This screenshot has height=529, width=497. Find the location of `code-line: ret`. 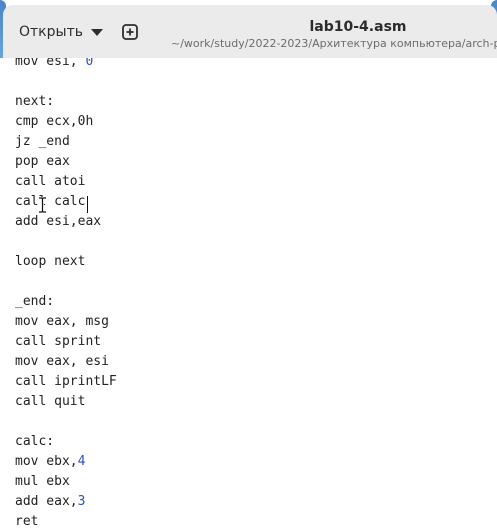

code-line: ret is located at coordinates (26, 520).